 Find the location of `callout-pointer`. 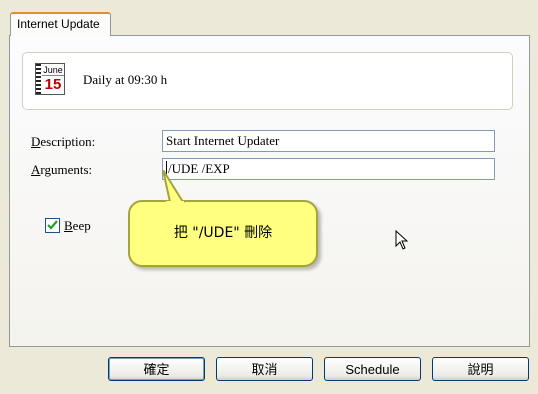

callout-pointer is located at coordinates (173, 187).